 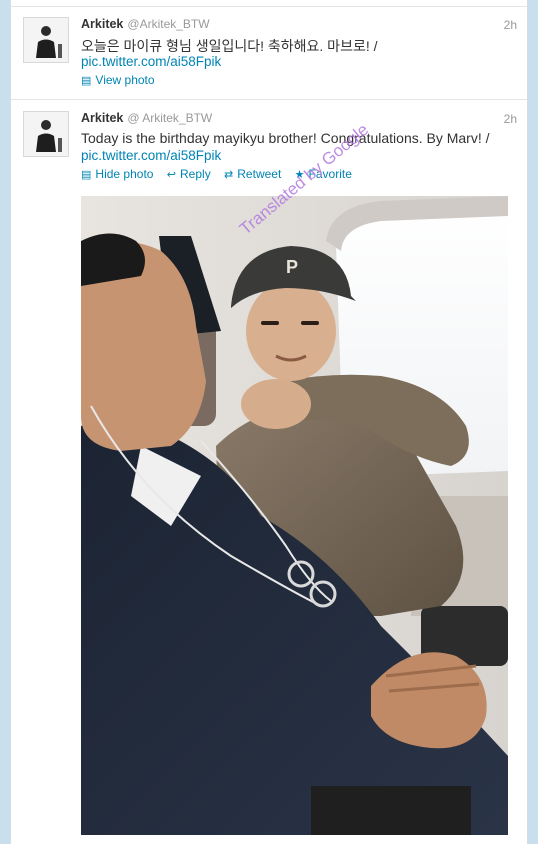 What do you see at coordinates (171, 175) in the screenshot?
I see `reply-icon: ↩` at bounding box center [171, 175].